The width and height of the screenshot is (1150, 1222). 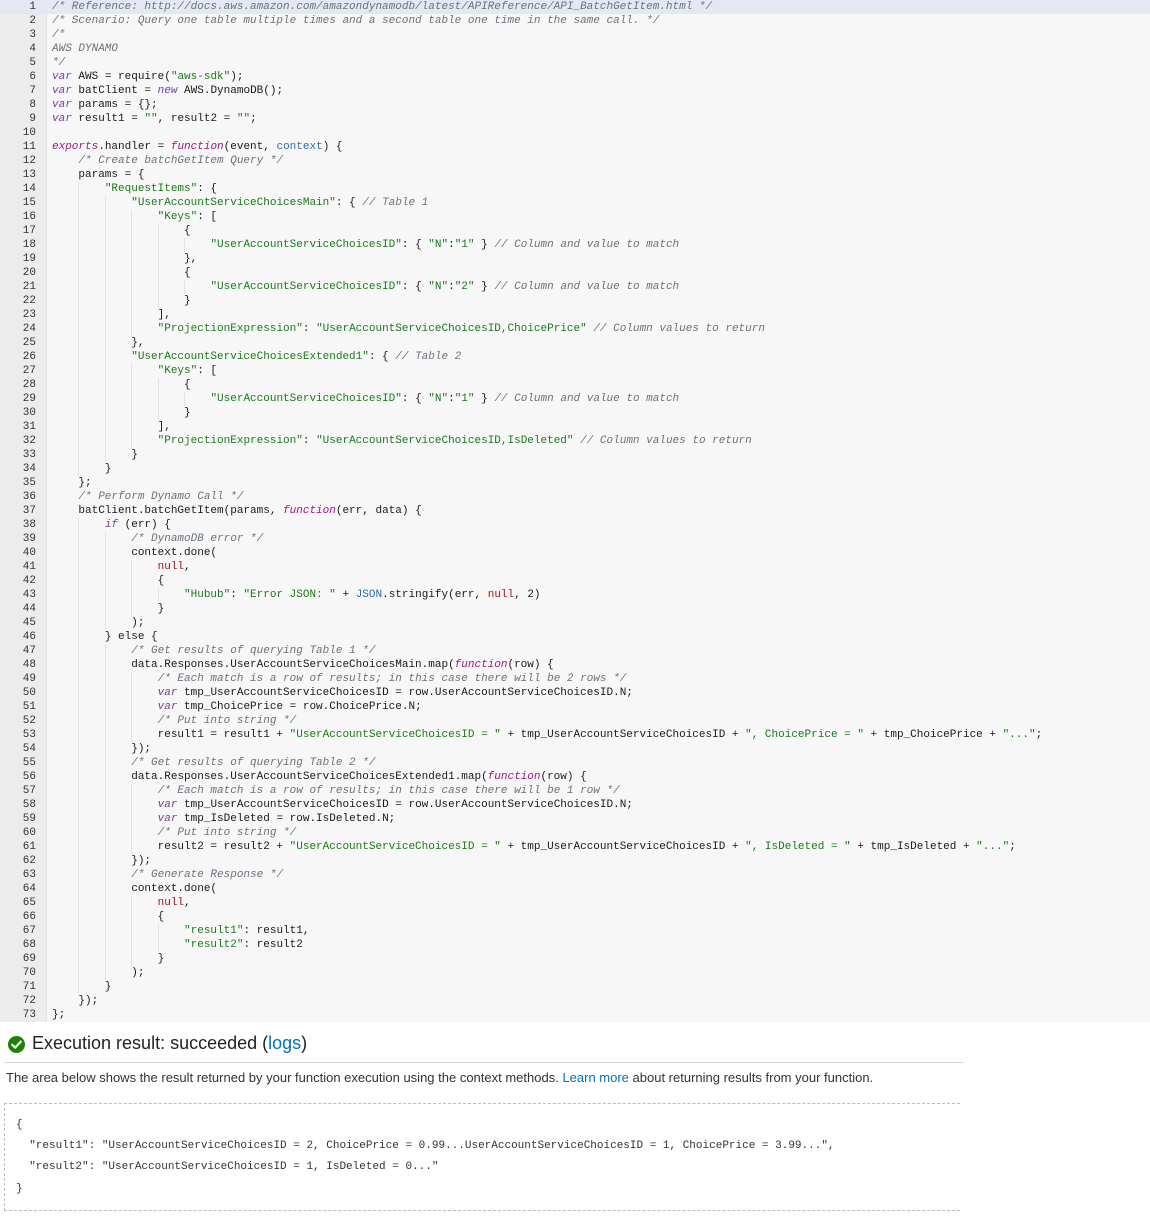 I want to click on code-line: 19 },, so click(x=575, y=259).